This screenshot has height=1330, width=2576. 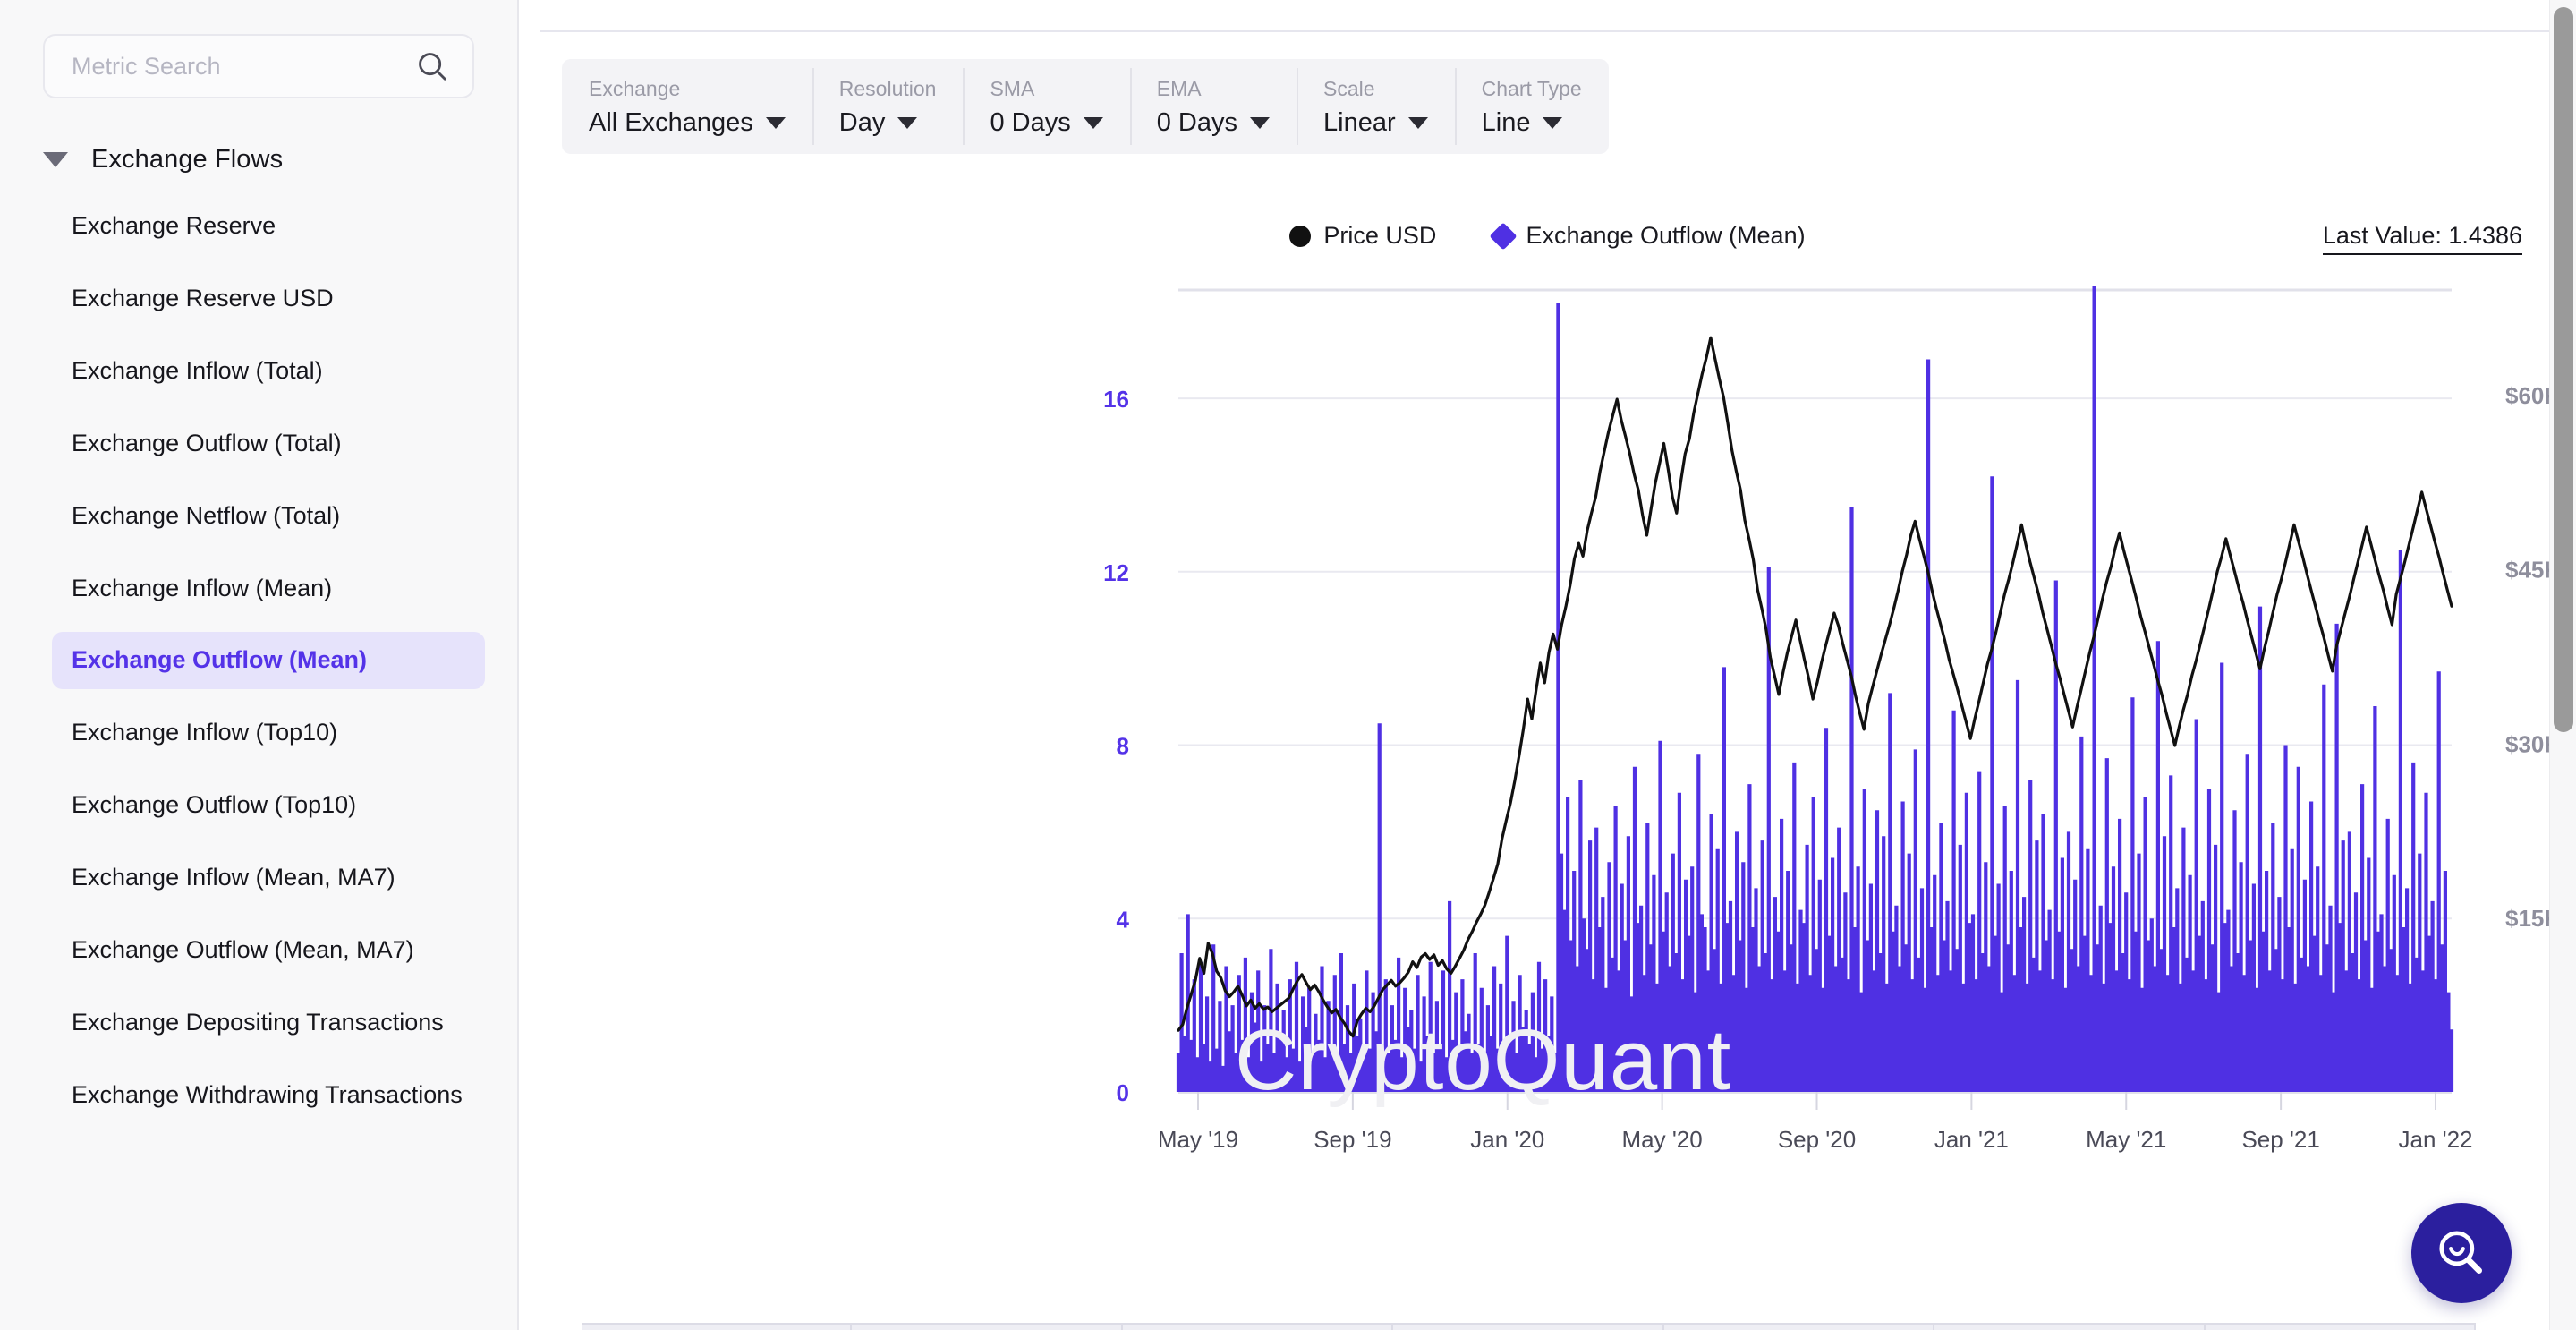 What do you see at coordinates (1503, 236) in the screenshot?
I see `legend-diamond-marker-icon` at bounding box center [1503, 236].